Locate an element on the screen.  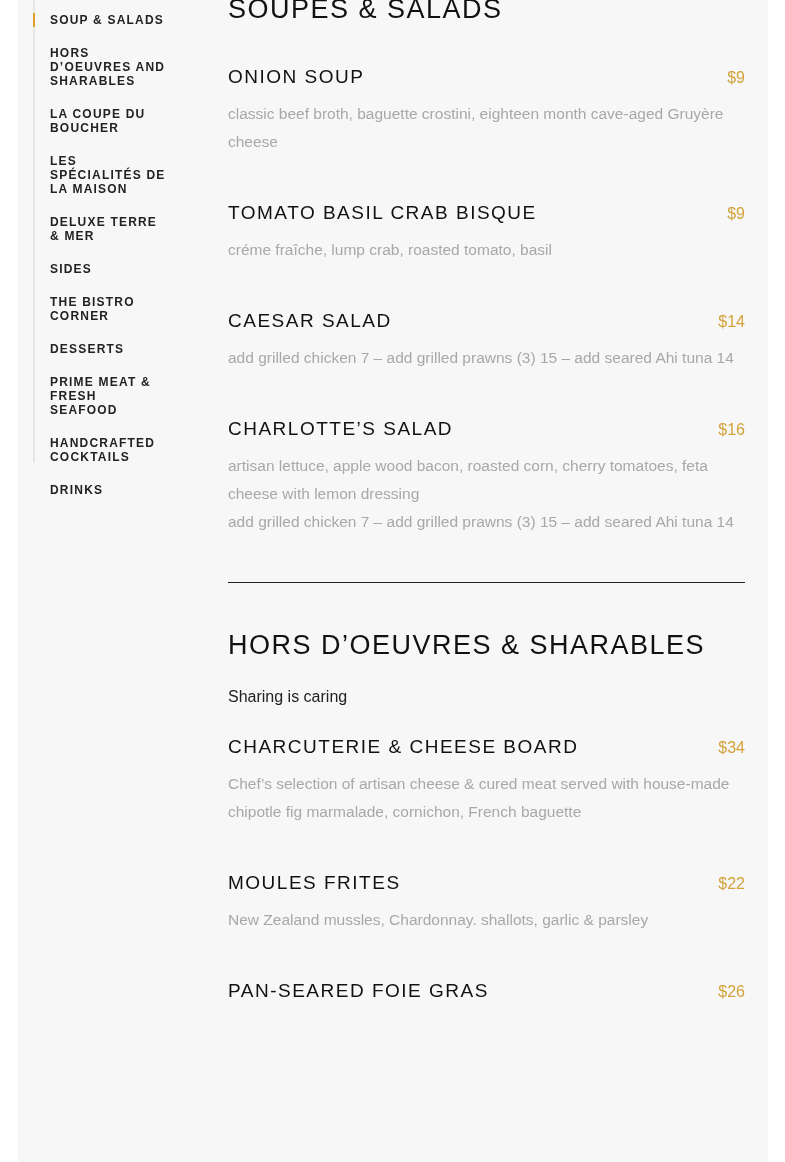
dish-name: CHARLOTTE’S SALAD is located at coordinates (341, 429).